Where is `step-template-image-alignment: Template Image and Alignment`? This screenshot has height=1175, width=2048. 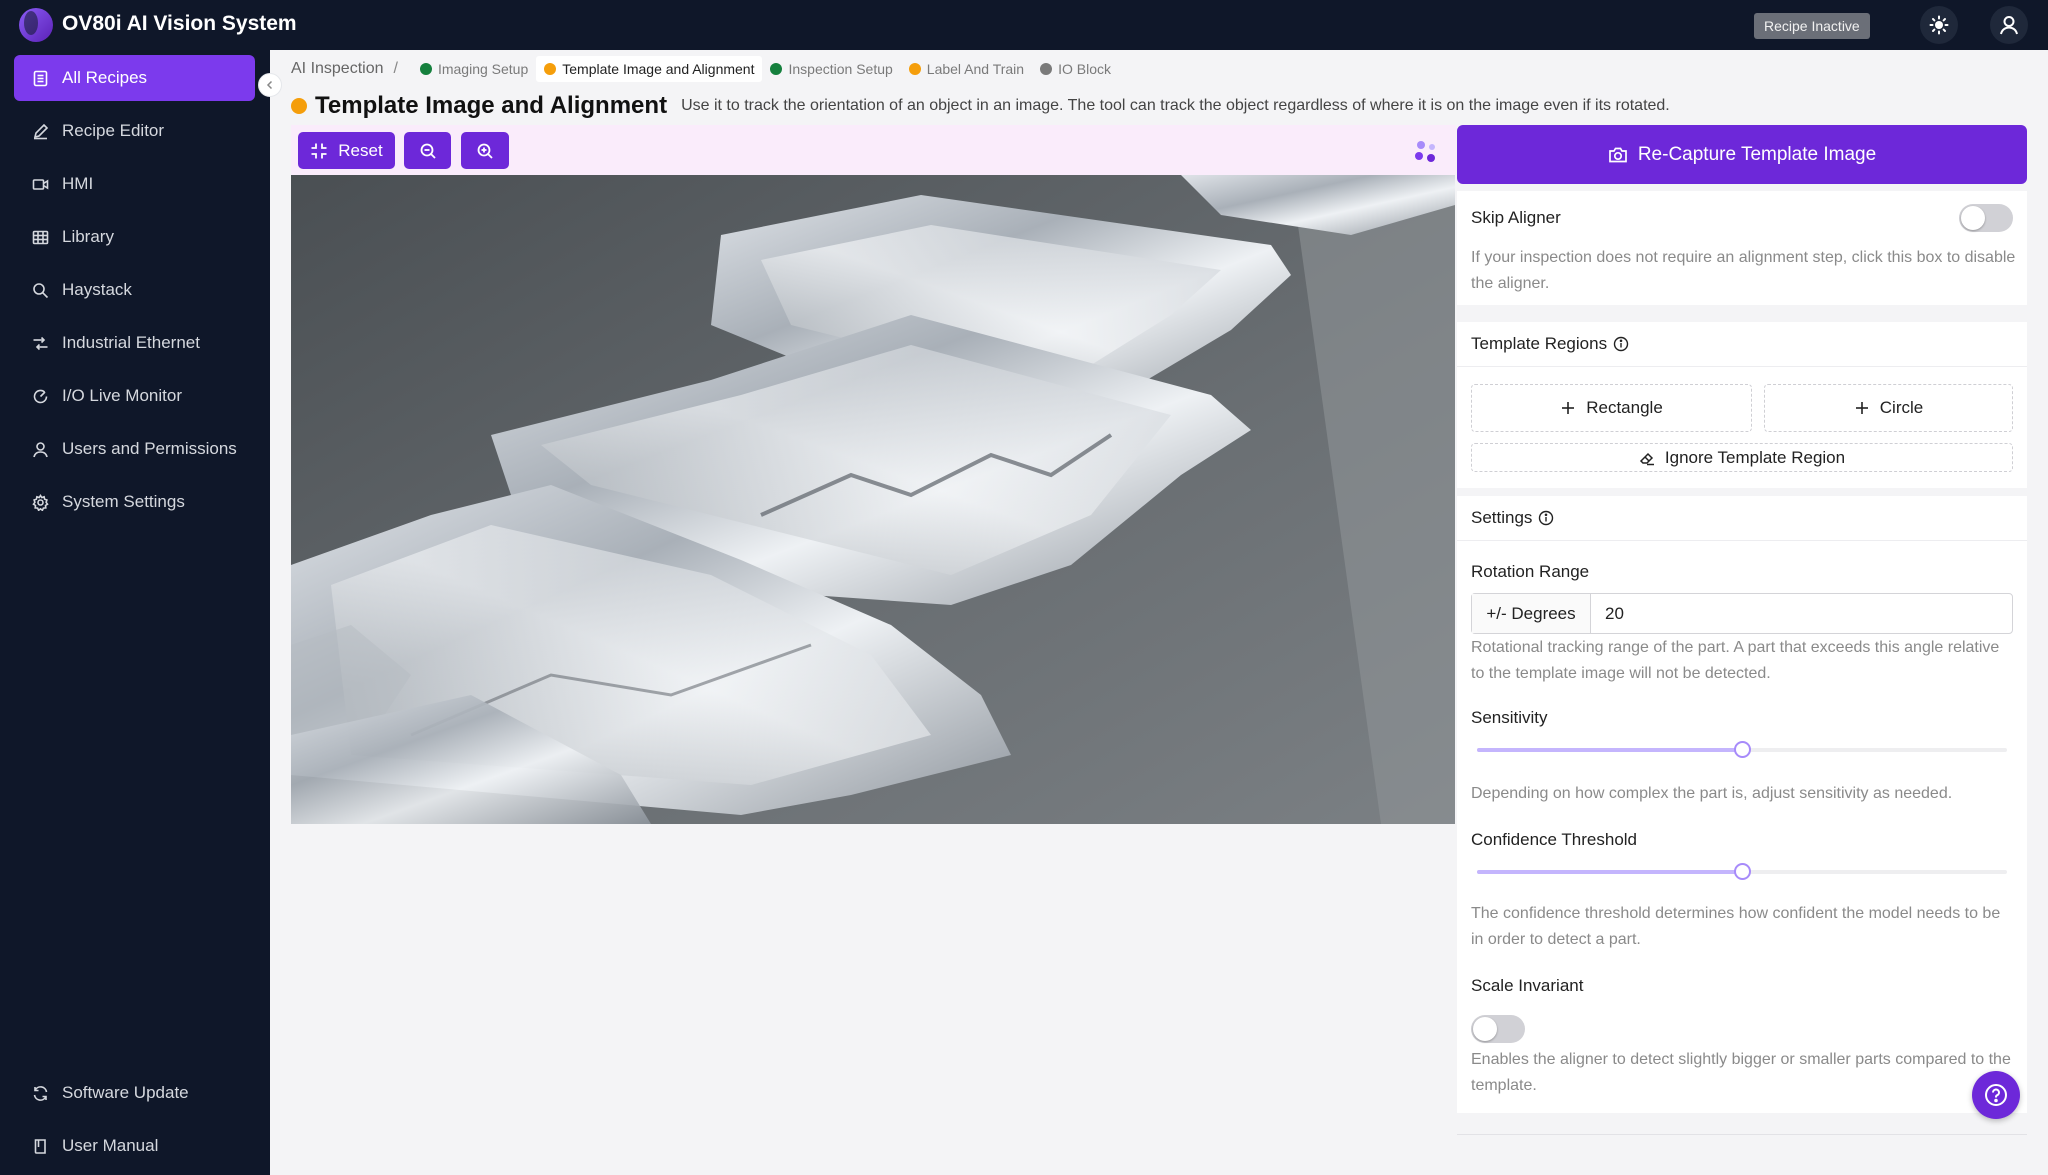 step-template-image-alignment: Template Image and Alignment is located at coordinates (649, 69).